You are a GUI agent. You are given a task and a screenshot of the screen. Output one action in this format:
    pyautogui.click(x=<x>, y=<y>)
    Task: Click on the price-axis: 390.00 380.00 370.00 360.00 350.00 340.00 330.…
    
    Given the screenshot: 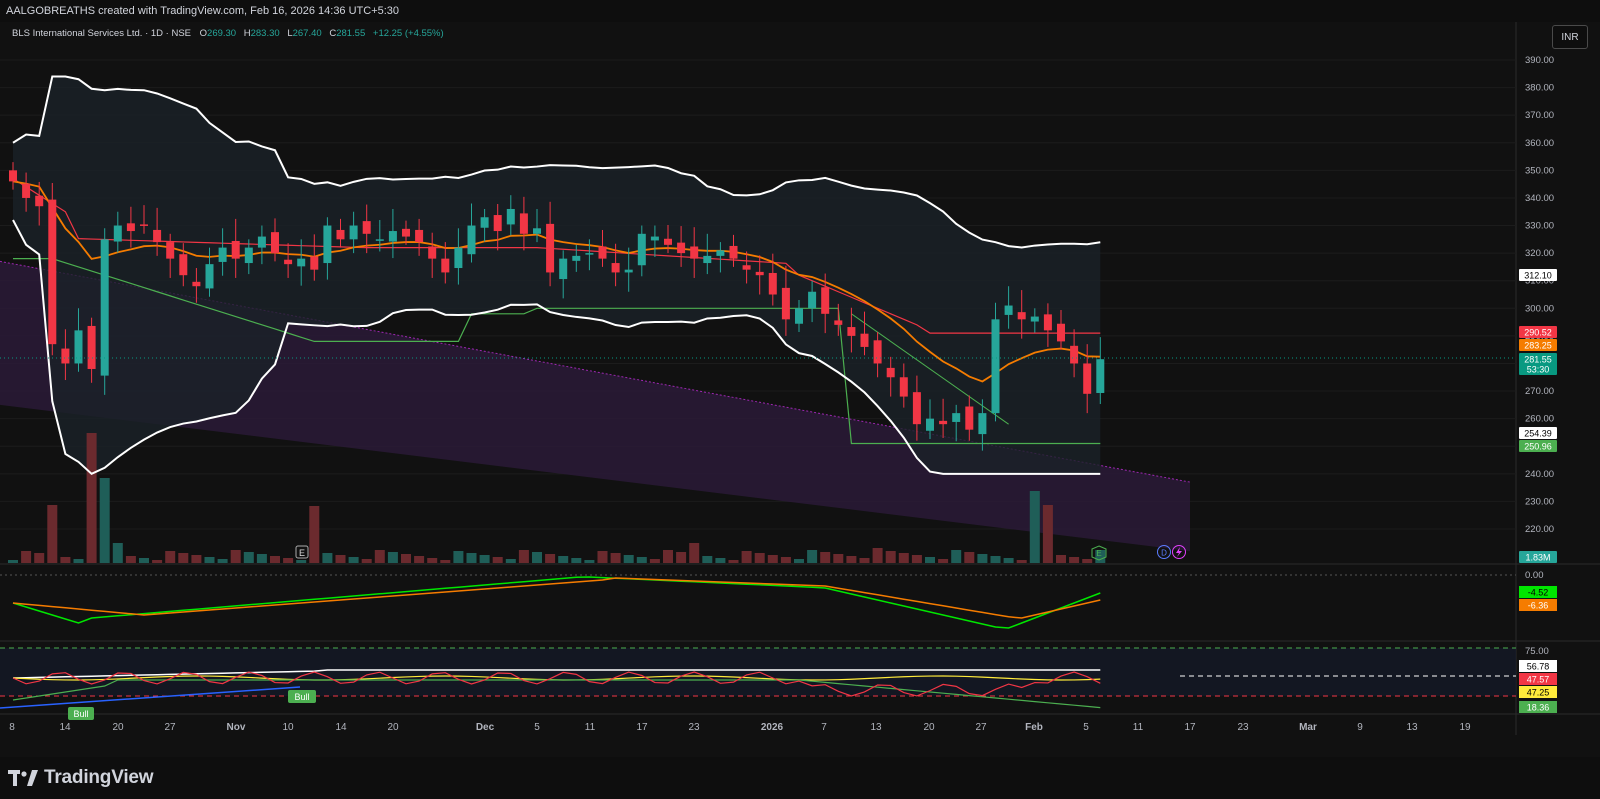 What is the action you would take?
    pyautogui.click(x=1539, y=295)
    